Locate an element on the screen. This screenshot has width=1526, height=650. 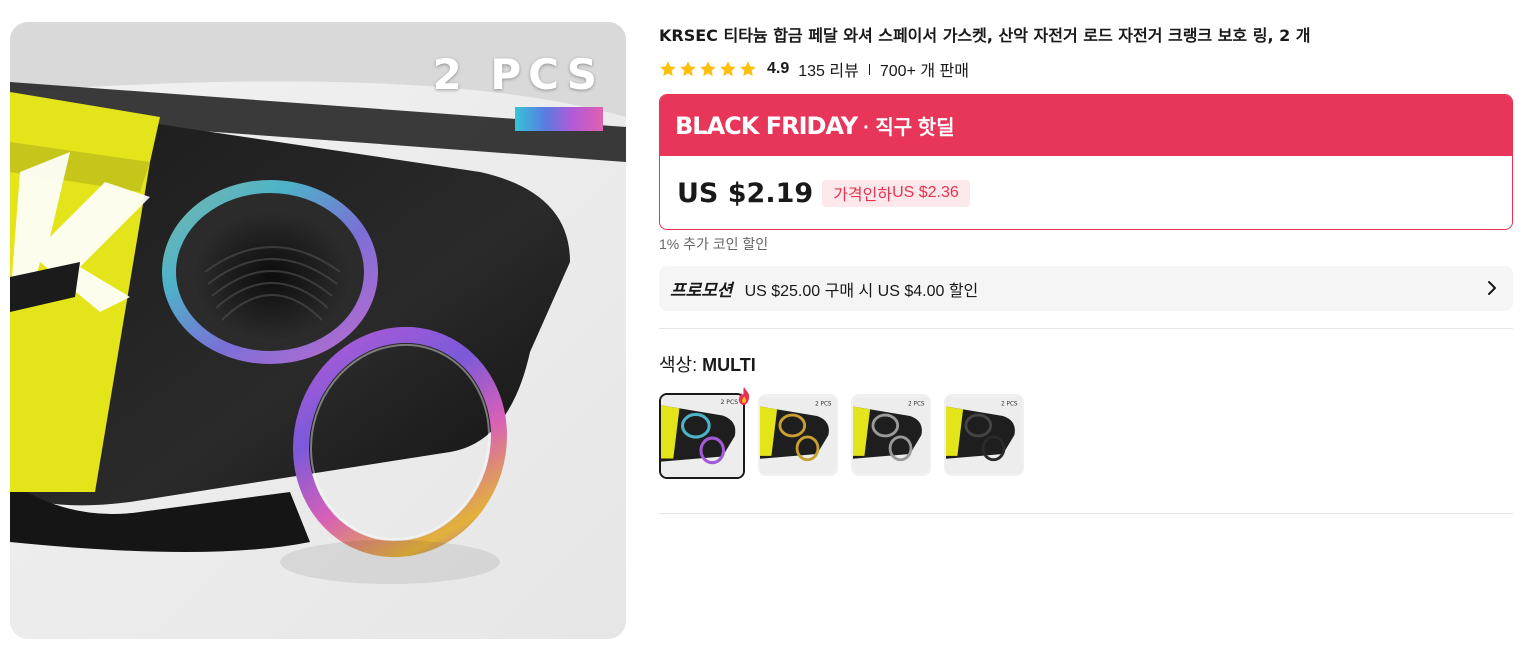
flame-icon is located at coordinates (744, 396).